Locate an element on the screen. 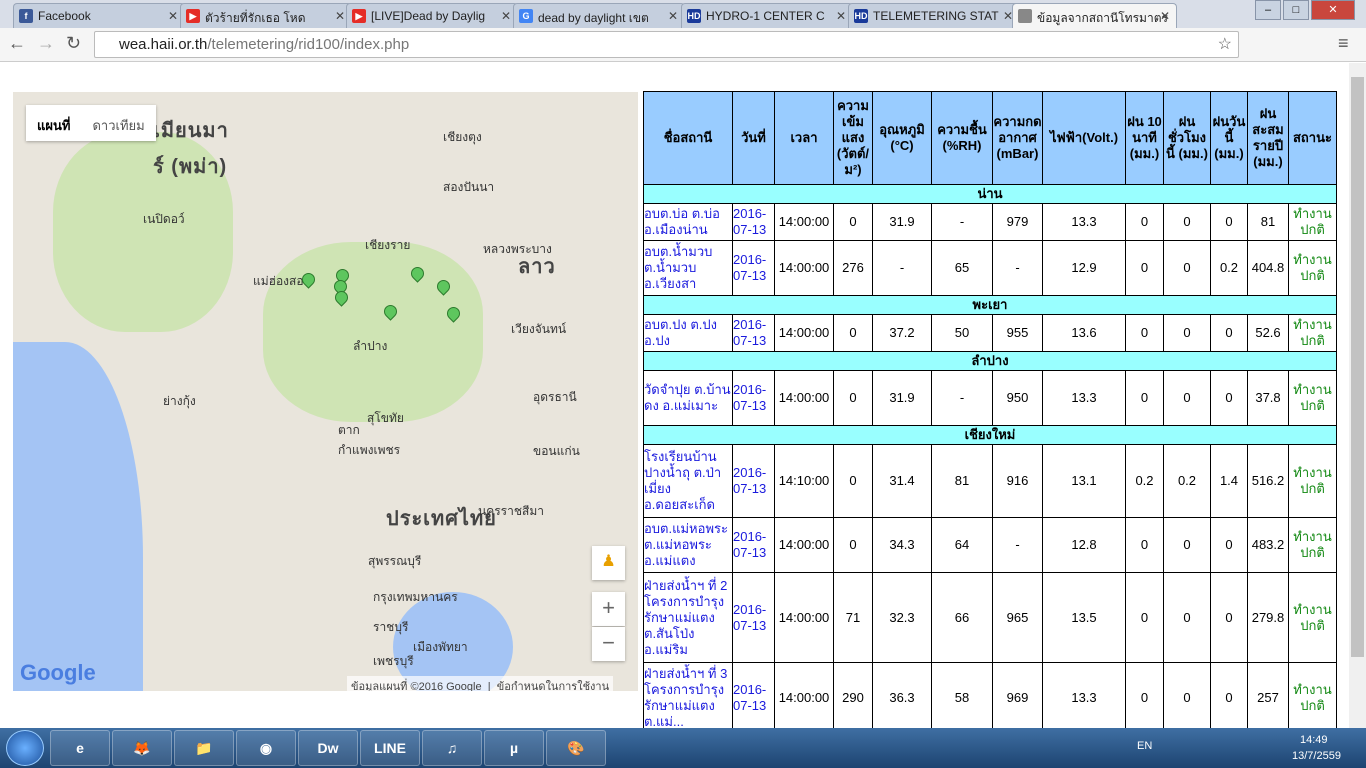  tab-title: TELEMETERING STAT is located at coordinates (936, 16).